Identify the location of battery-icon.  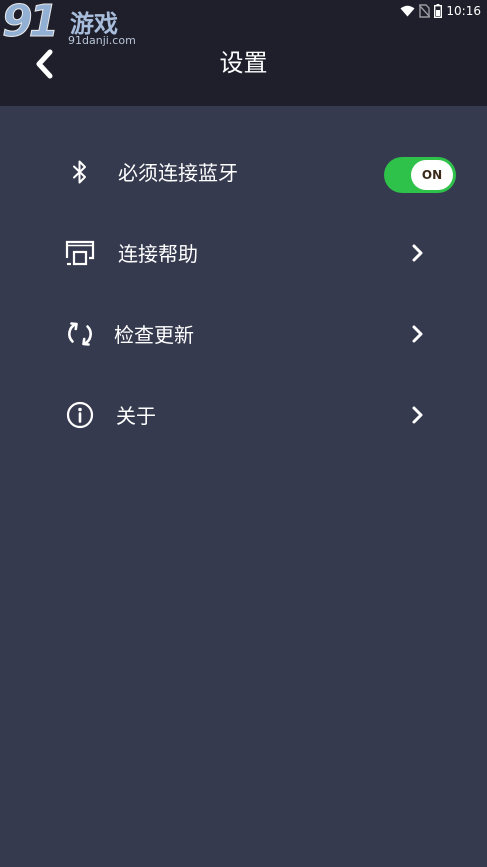
(438, 11).